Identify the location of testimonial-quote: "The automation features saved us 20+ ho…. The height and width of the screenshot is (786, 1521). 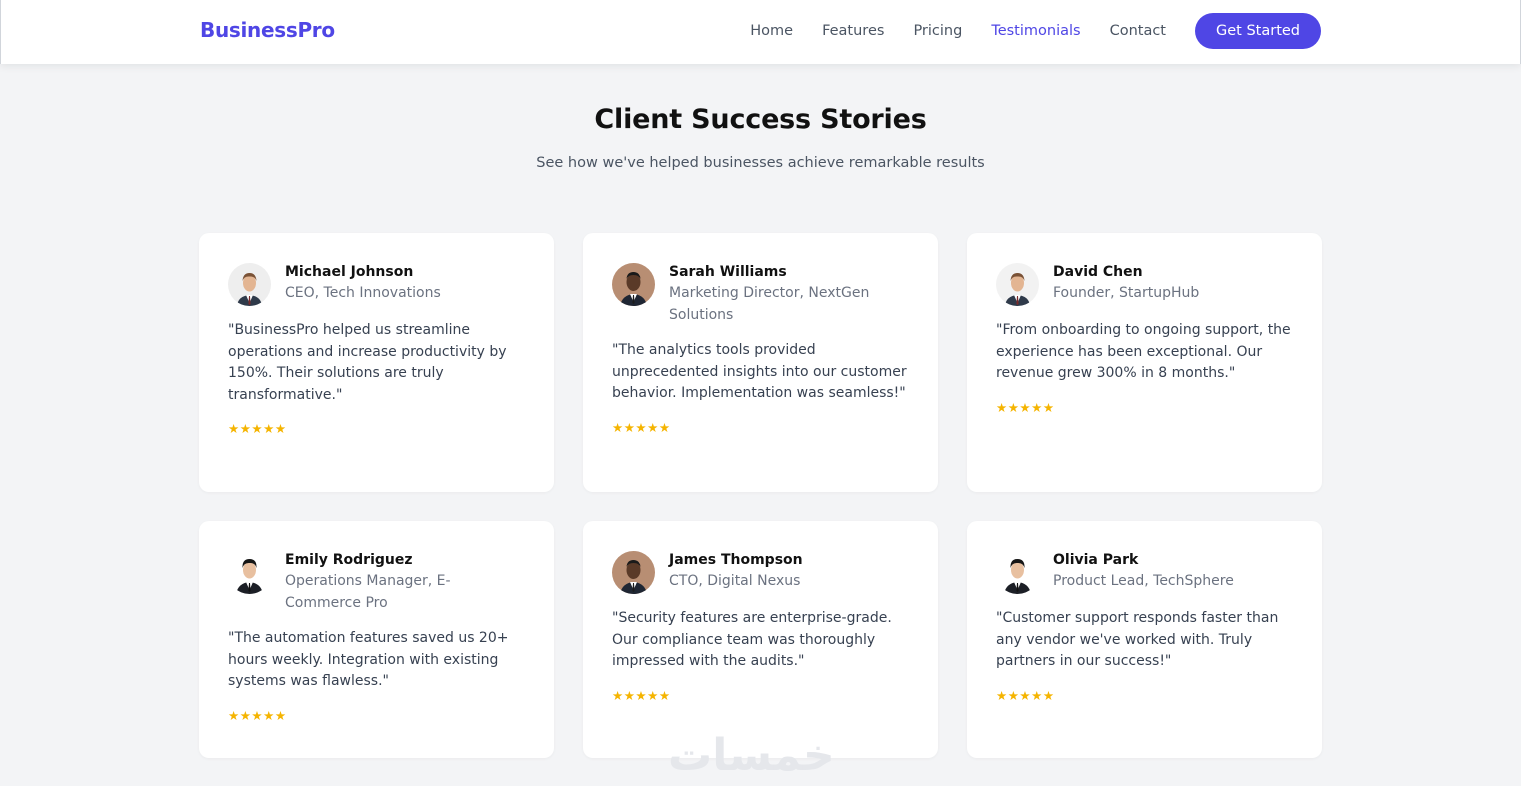
(368, 660).